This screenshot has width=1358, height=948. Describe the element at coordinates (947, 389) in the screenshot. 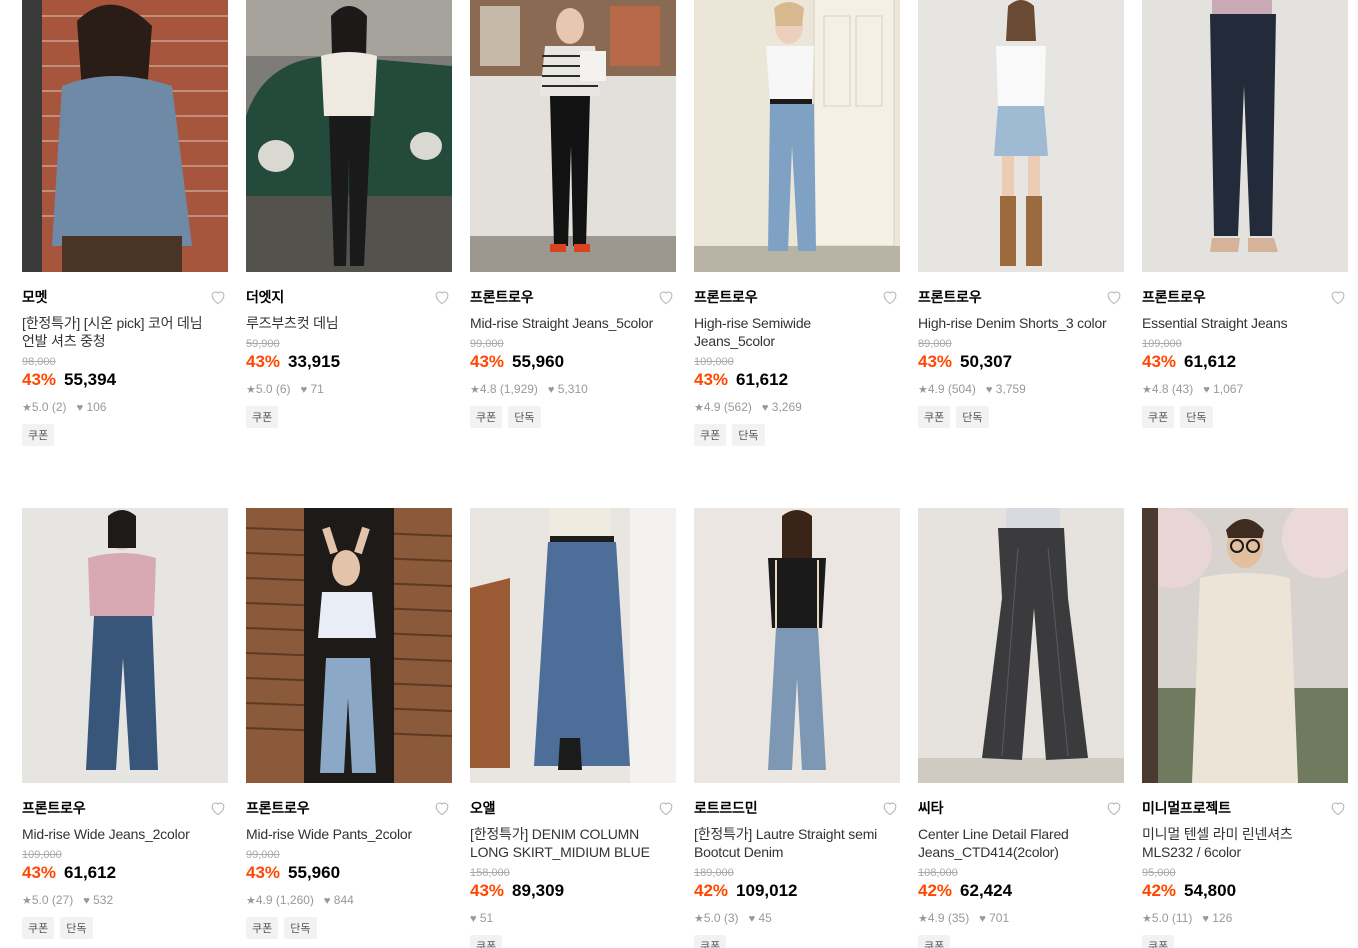

I see `rating: ★4.9 (504)` at that location.